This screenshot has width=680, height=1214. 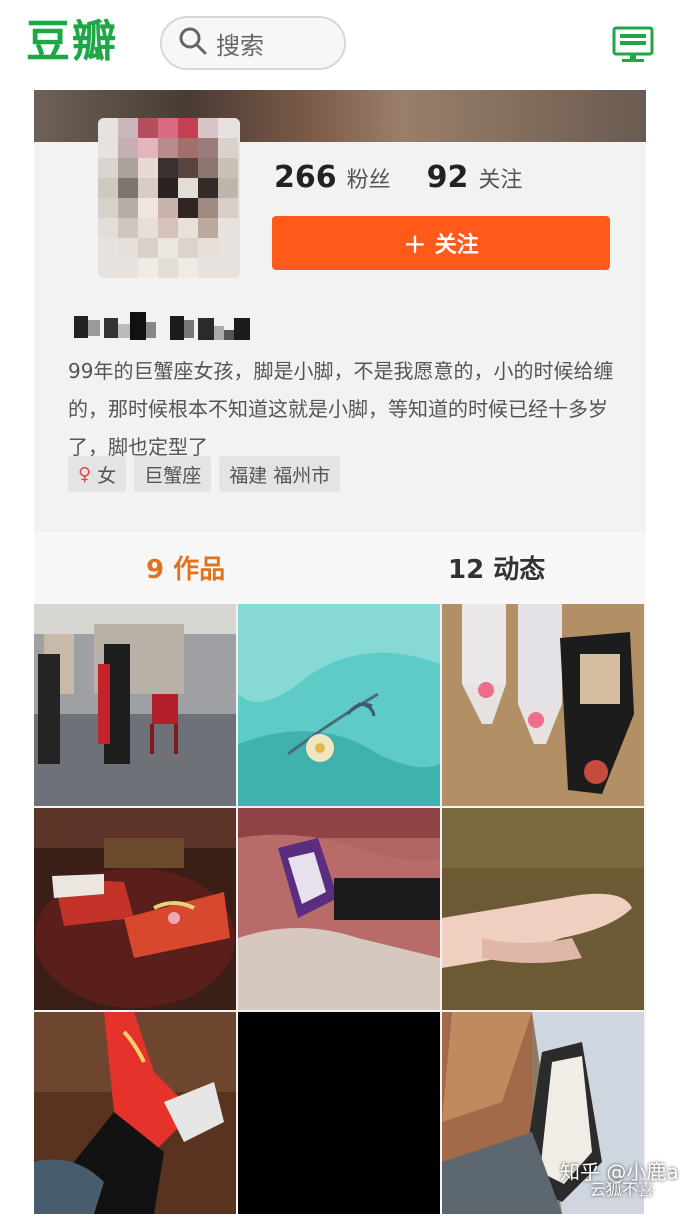 I want to click on douban-logo: 豆瓣, so click(x=72, y=42).